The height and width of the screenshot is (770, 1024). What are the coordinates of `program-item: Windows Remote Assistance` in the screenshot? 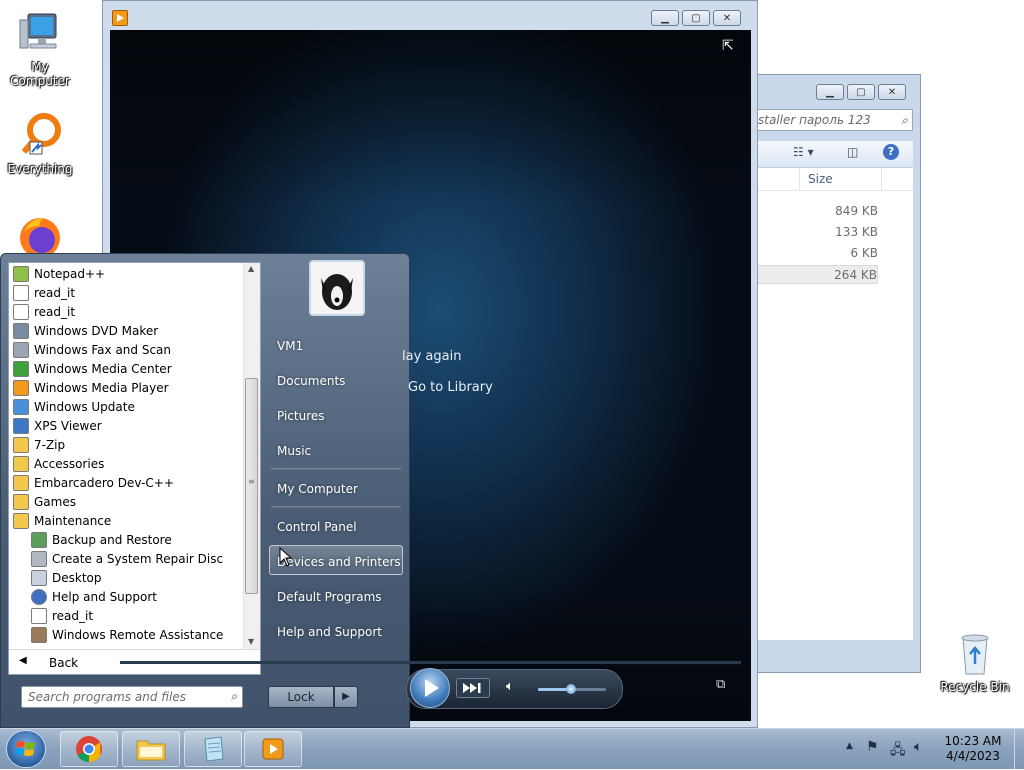 It's located at (127, 635).